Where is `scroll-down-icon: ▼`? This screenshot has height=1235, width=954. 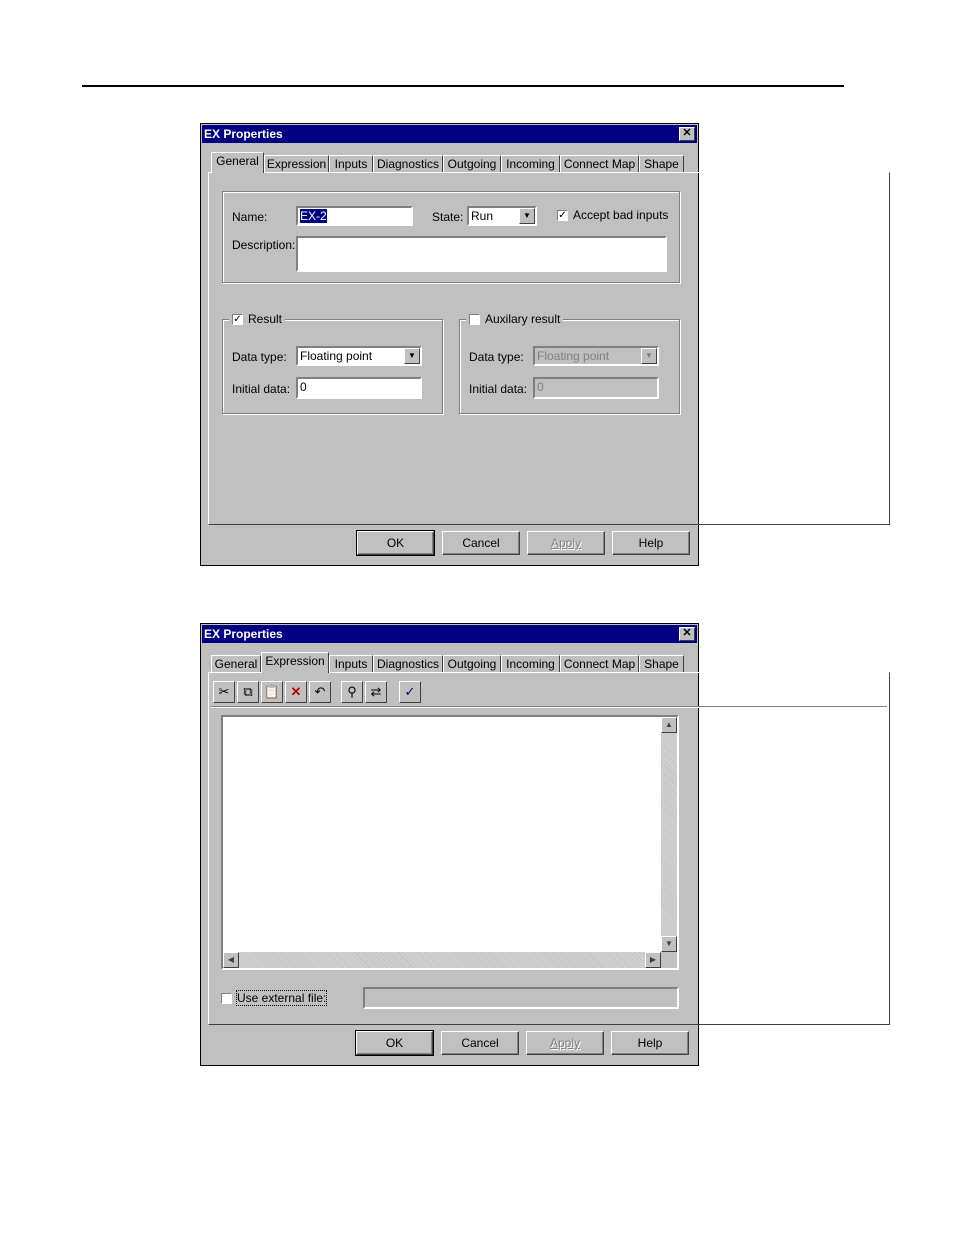 scroll-down-icon: ▼ is located at coordinates (669, 944).